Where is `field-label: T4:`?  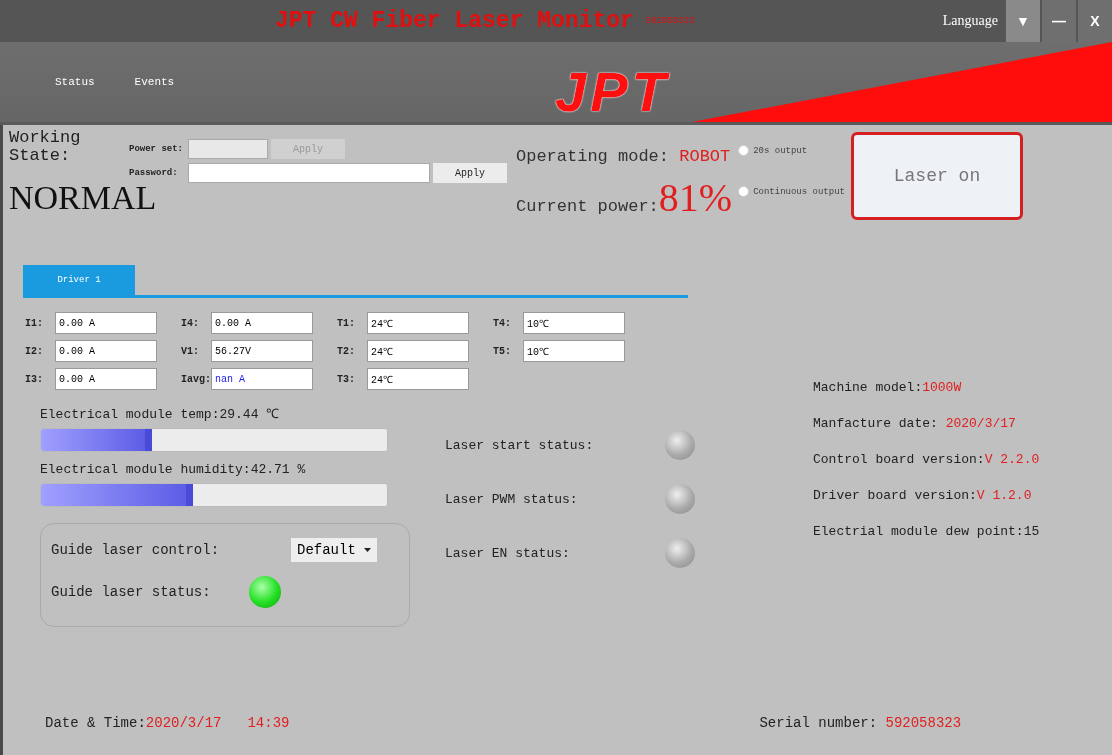 field-label: T4: is located at coordinates (502, 323).